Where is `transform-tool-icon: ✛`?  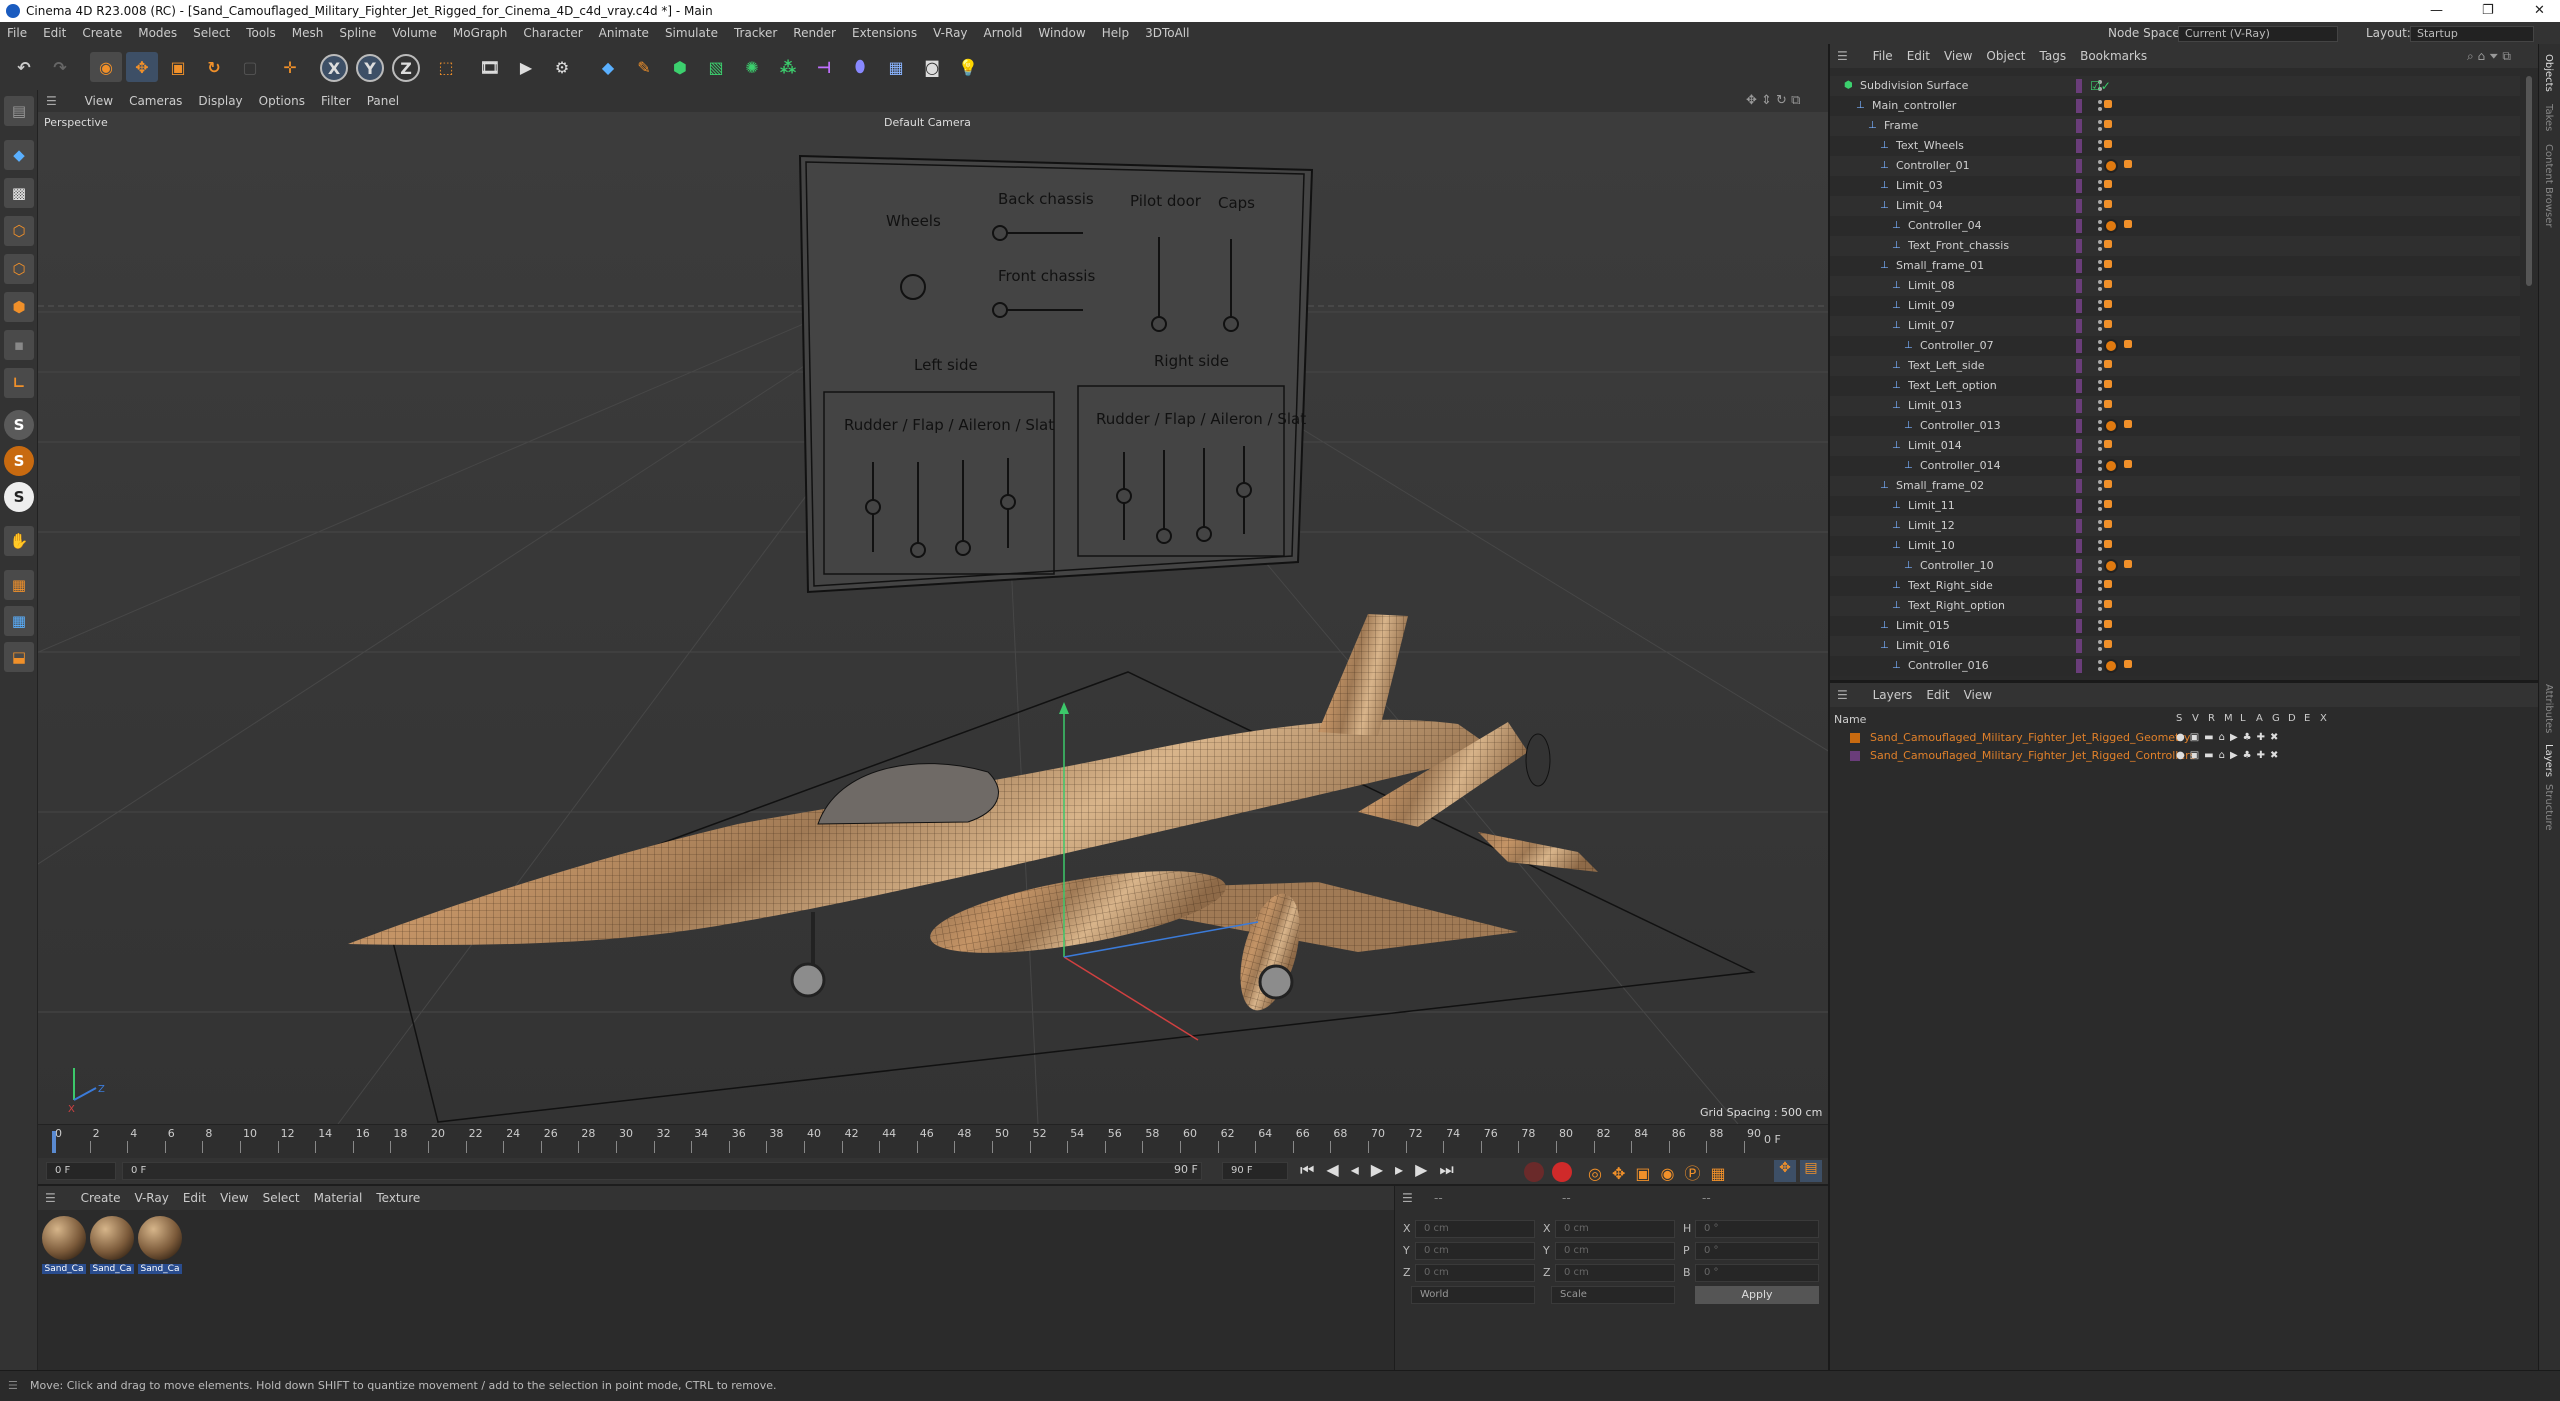
transform-tool-icon: ✛ is located at coordinates (290, 67).